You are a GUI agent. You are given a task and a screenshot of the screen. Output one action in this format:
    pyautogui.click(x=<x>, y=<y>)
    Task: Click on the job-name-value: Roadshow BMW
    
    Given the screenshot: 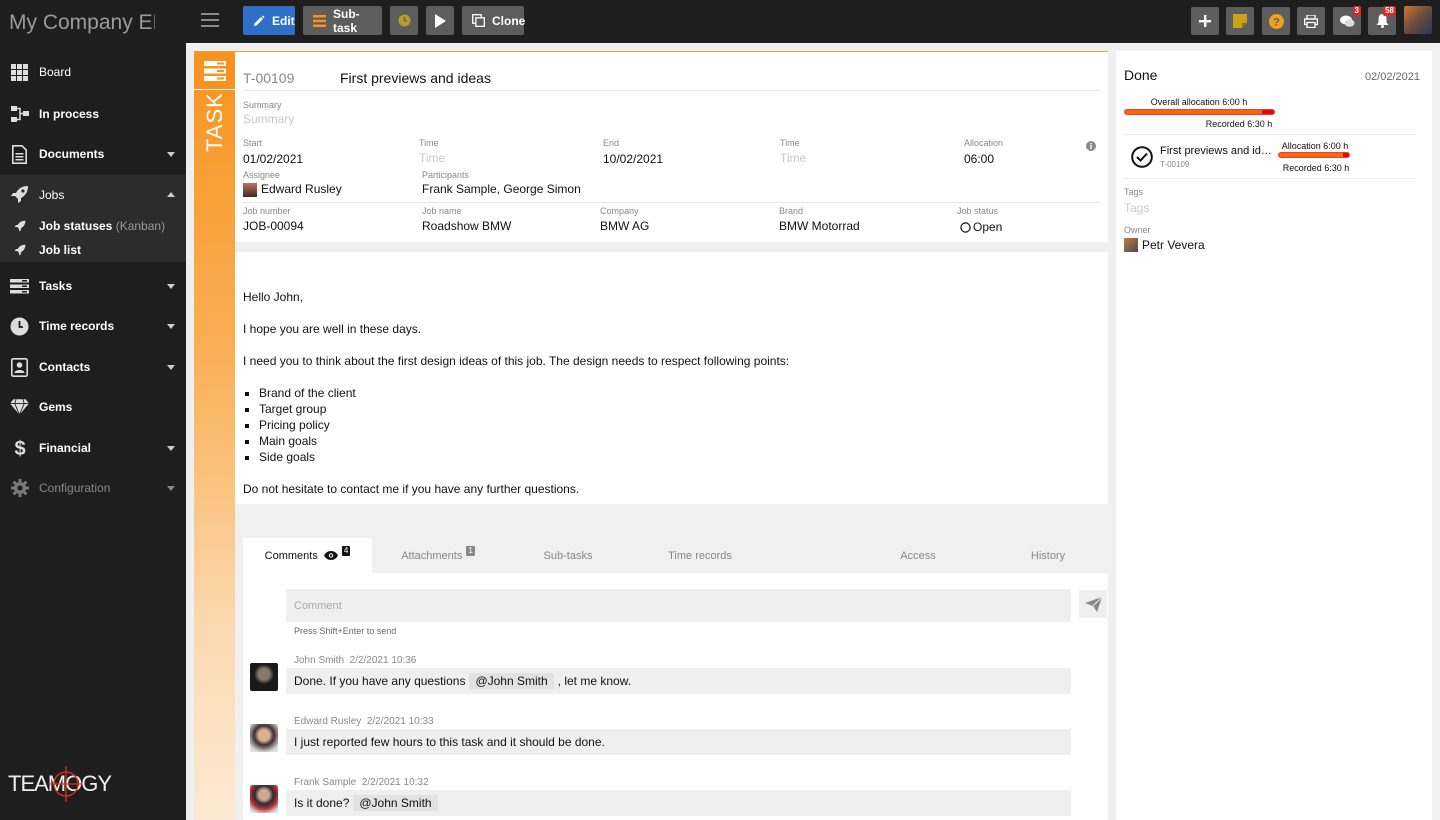 What is the action you would take?
    pyautogui.click(x=466, y=226)
    